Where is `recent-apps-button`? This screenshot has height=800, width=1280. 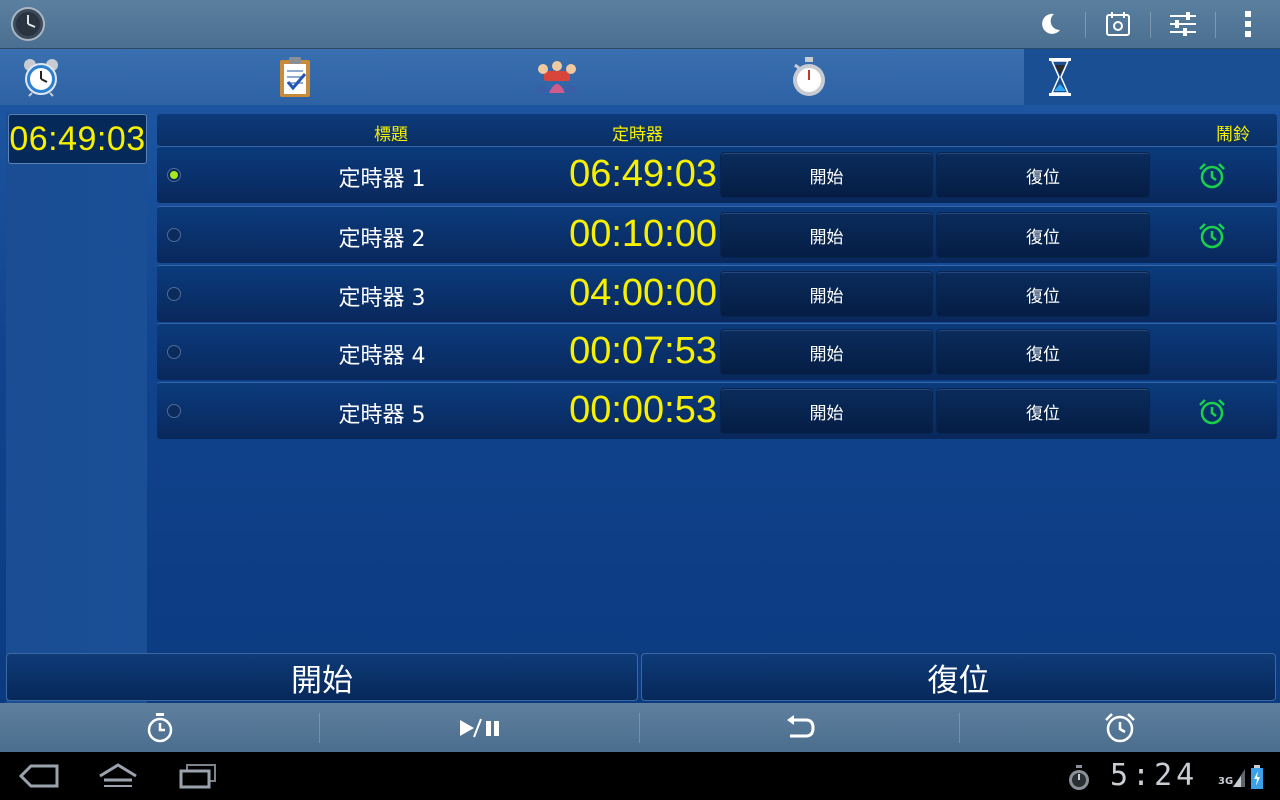
recent-apps-button is located at coordinates (198, 776).